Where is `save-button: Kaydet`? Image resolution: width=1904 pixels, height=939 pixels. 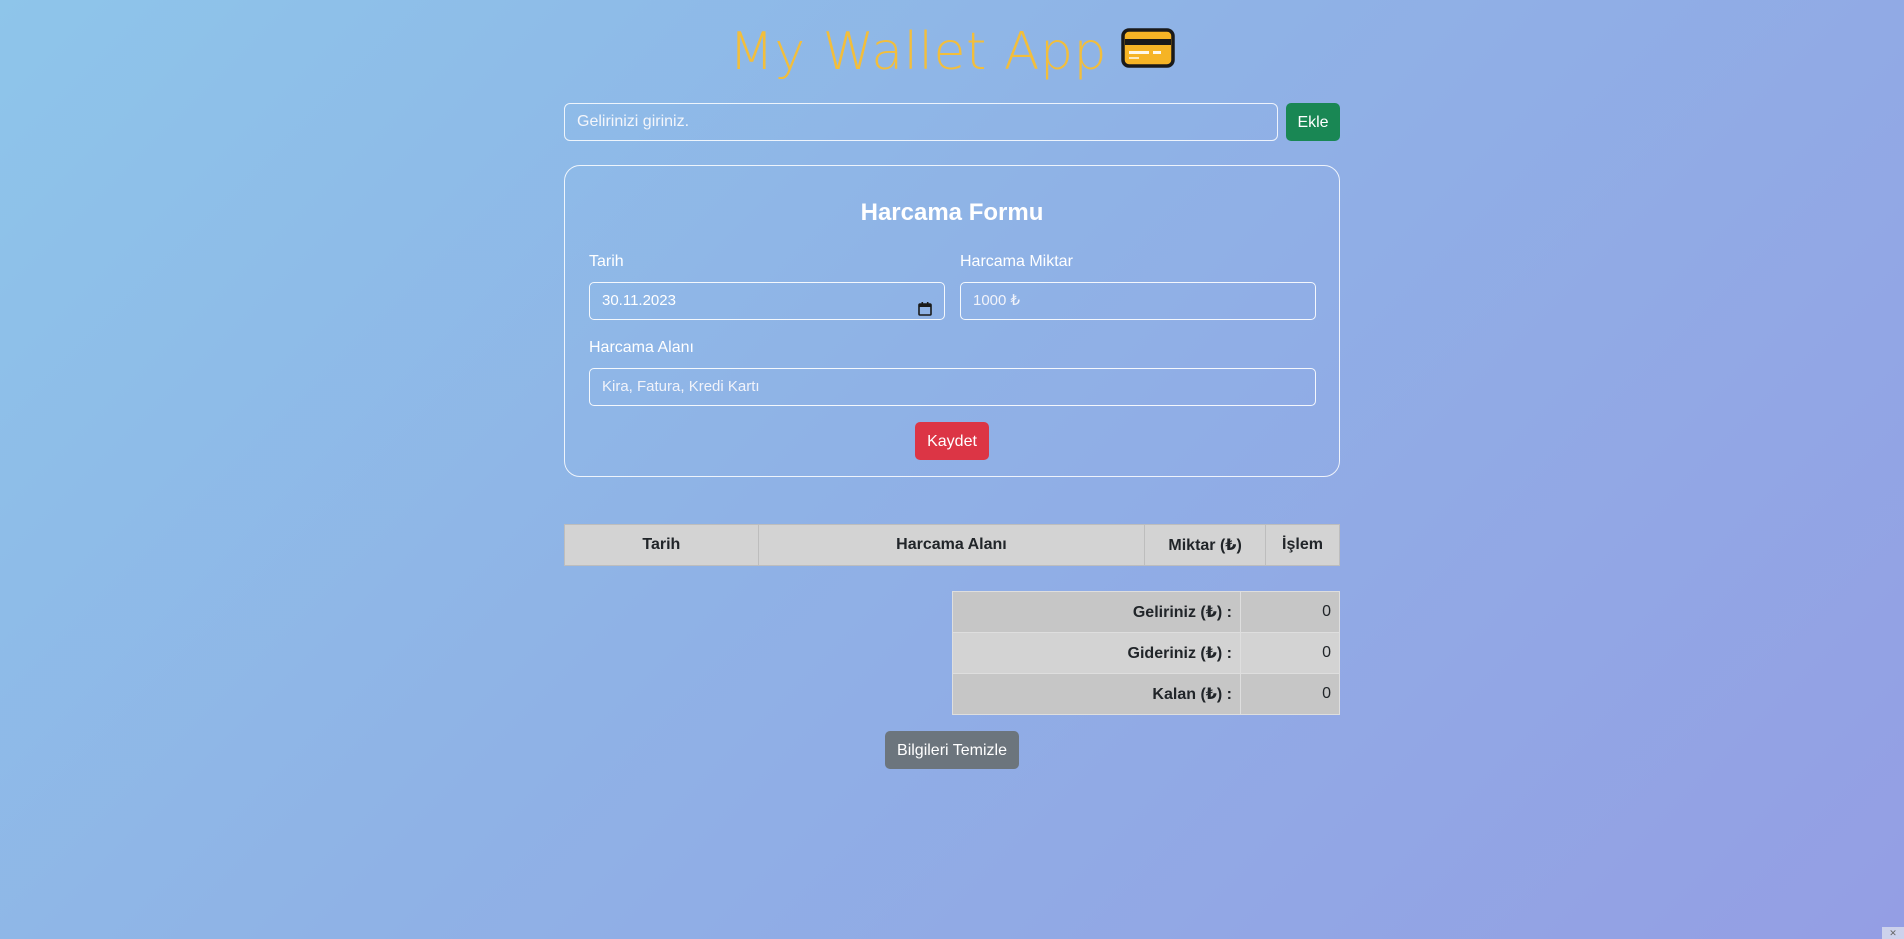 save-button: Kaydet is located at coordinates (952, 441).